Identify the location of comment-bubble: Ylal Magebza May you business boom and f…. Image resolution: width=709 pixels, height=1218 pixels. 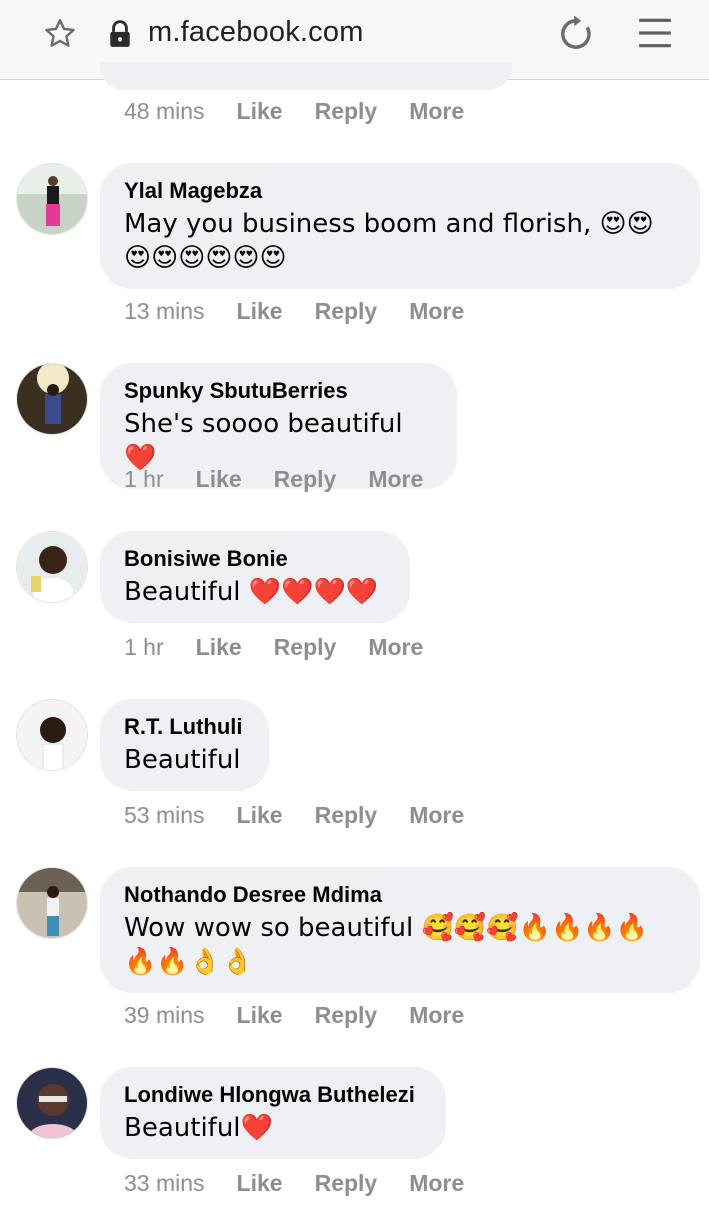
(400, 226).